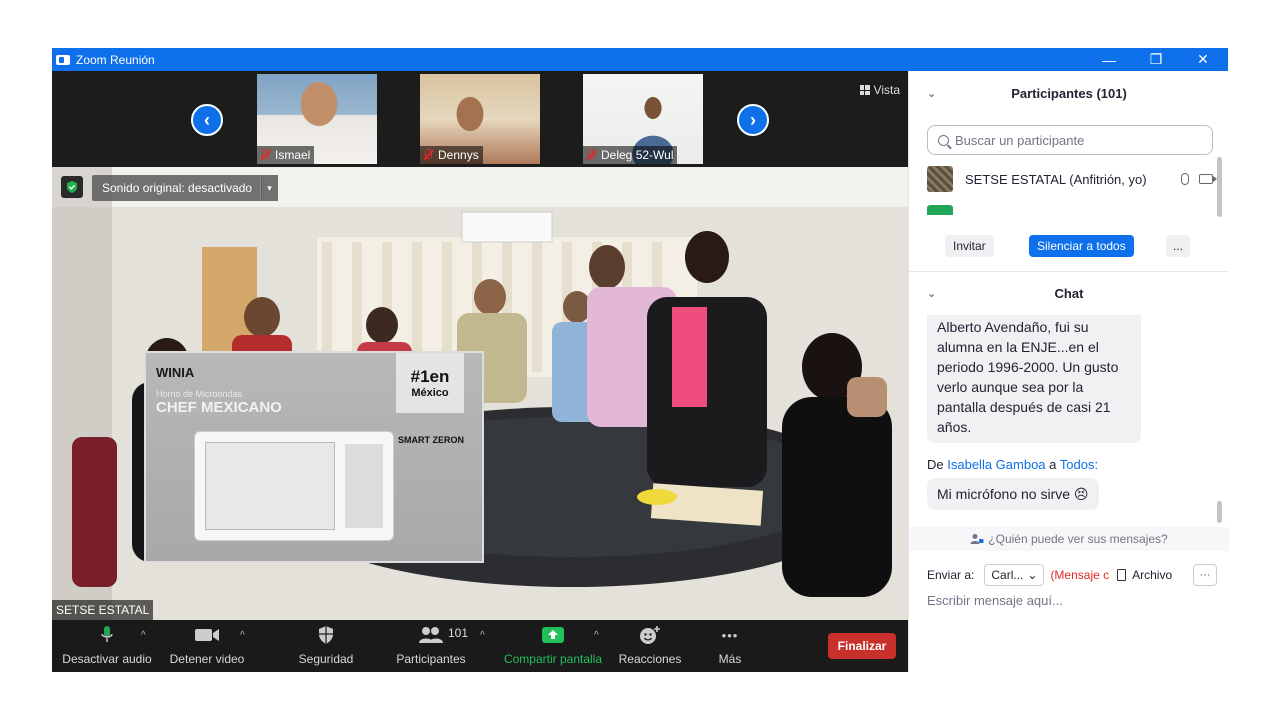  I want to click on product-box-feature: SMART ZERON, so click(431, 440).